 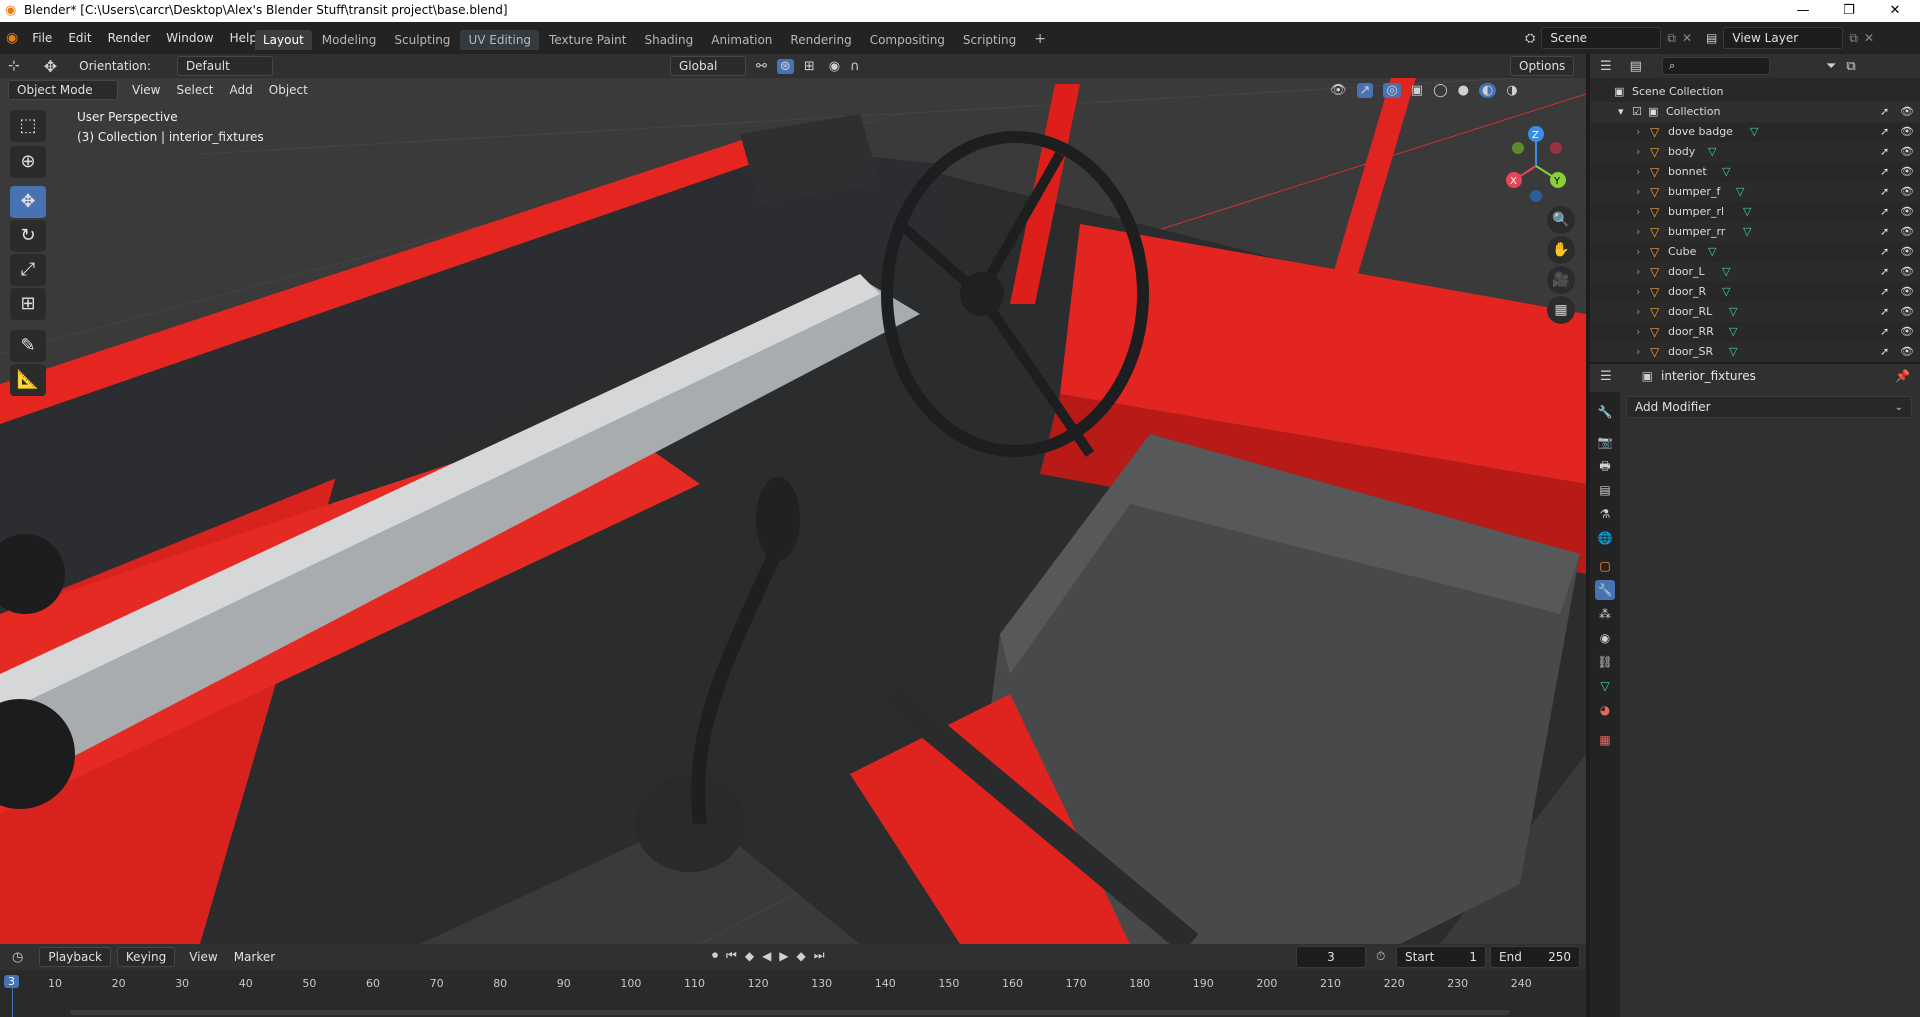 I want to click on collapse-triangle-icon: ▾, so click(x=1621, y=111).